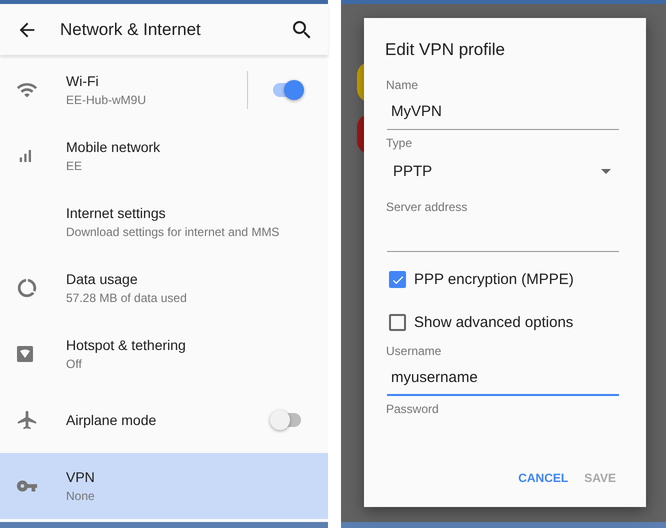 This screenshot has width=666, height=528. I want to click on settings-item: Mobile network EE, so click(164, 156).